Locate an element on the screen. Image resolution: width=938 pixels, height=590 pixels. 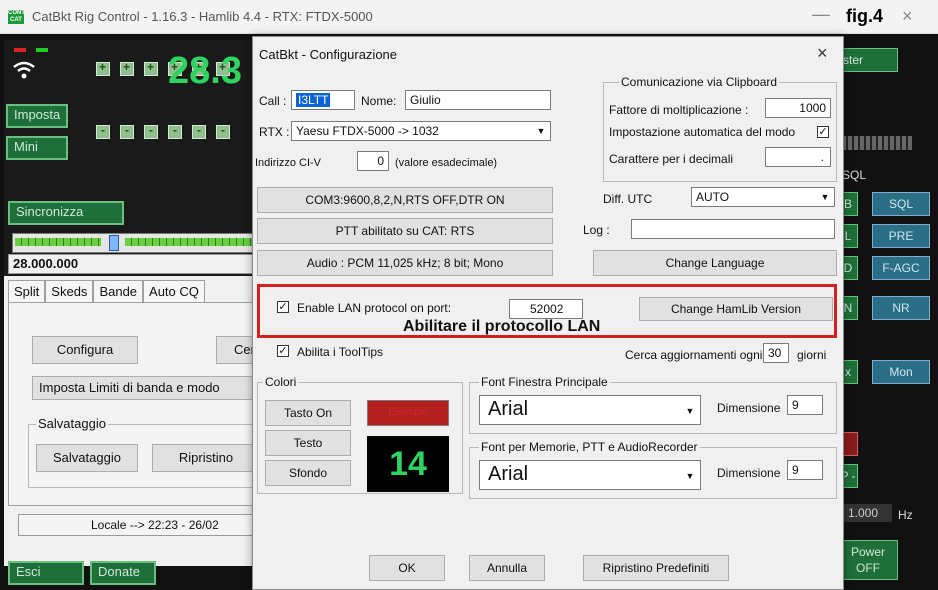
lan-port-input: 52002 is located at coordinates (546, 309).